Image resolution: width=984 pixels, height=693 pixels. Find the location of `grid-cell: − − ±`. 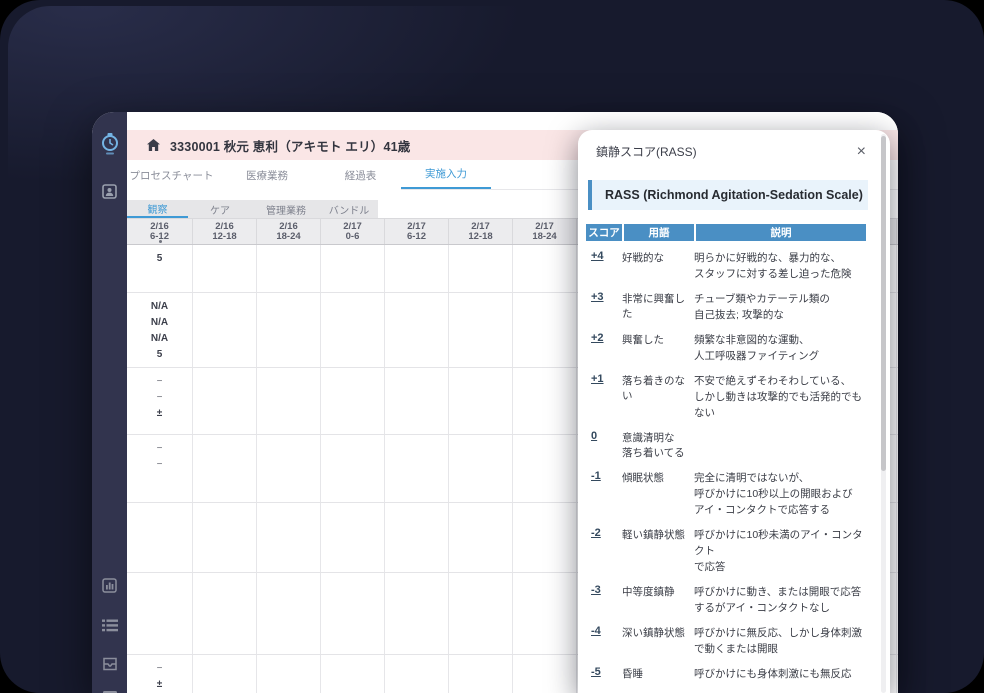

grid-cell: − − ± is located at coordinates (160, 401).